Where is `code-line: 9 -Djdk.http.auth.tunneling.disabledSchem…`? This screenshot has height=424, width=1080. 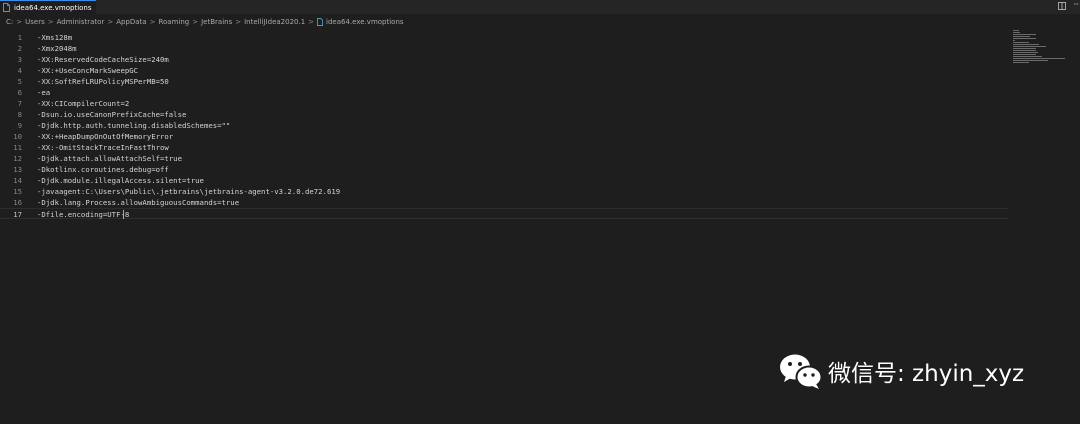 code-line: 9 -Djdk.http.auth.tunneling.disabledSchem… is located at coordinates (504, 125).